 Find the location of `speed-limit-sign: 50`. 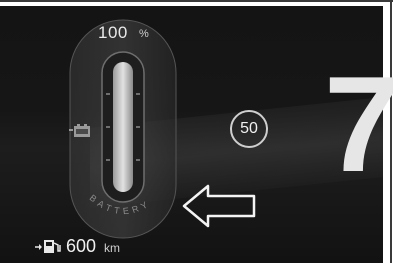

speed-limit-sign: 50 is located at coordinates (249, 129).